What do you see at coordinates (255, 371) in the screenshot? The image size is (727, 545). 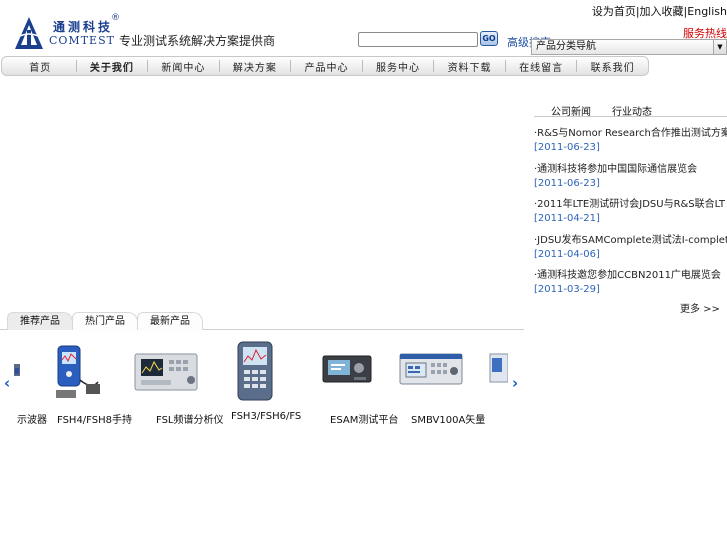 I see `product-image-fsh3-fsh6` at bounding box center [255, 371].